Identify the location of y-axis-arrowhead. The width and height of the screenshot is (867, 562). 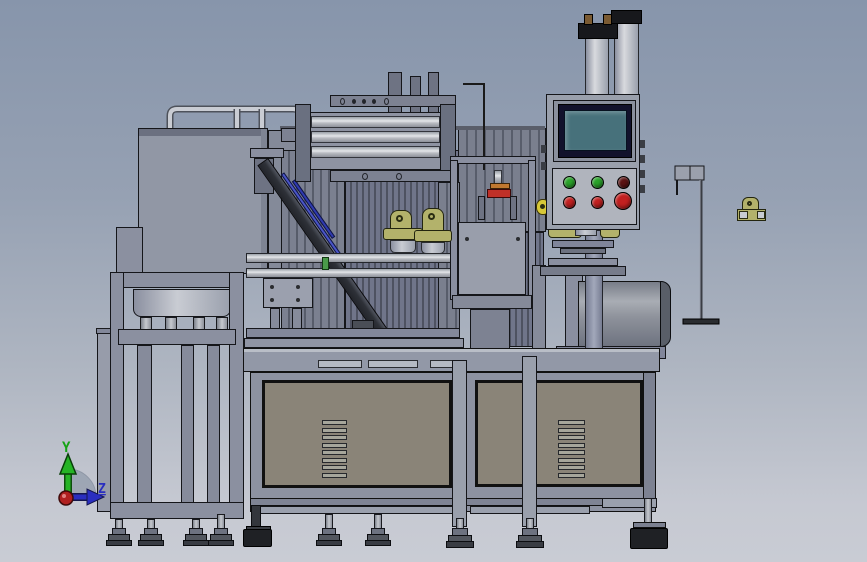
(68, 463).